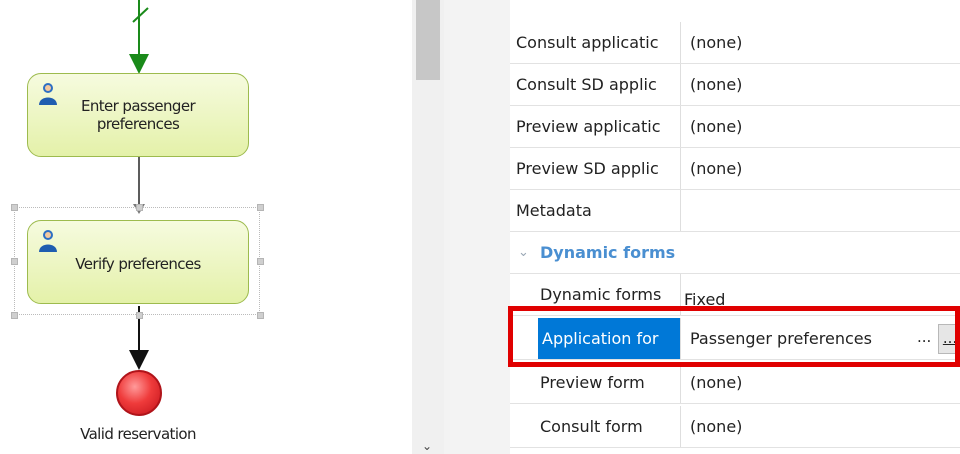 The image size is (960, 454). I want to click on task-verify-preferences: Verify preferences, so click(138, 262).